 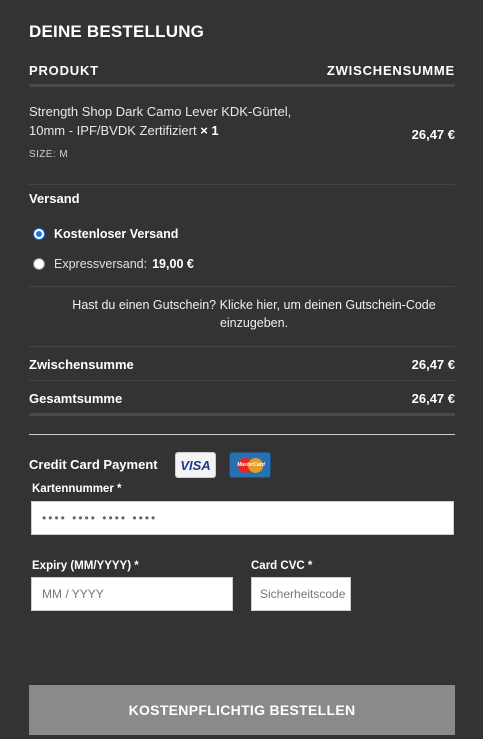 What do you see at coordinates (64, 70) in the screenshot?
I see `column-header-product: PRODUKT` at bounding box center [64, 70].